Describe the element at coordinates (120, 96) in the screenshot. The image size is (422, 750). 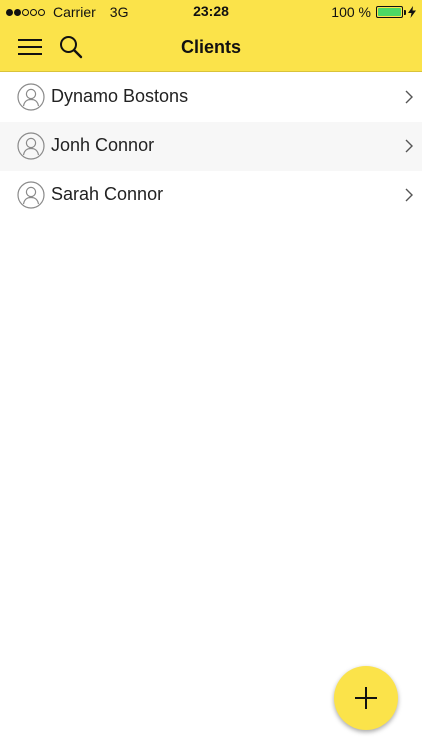
I see `client-name: Dynamo Bostons` at that location.